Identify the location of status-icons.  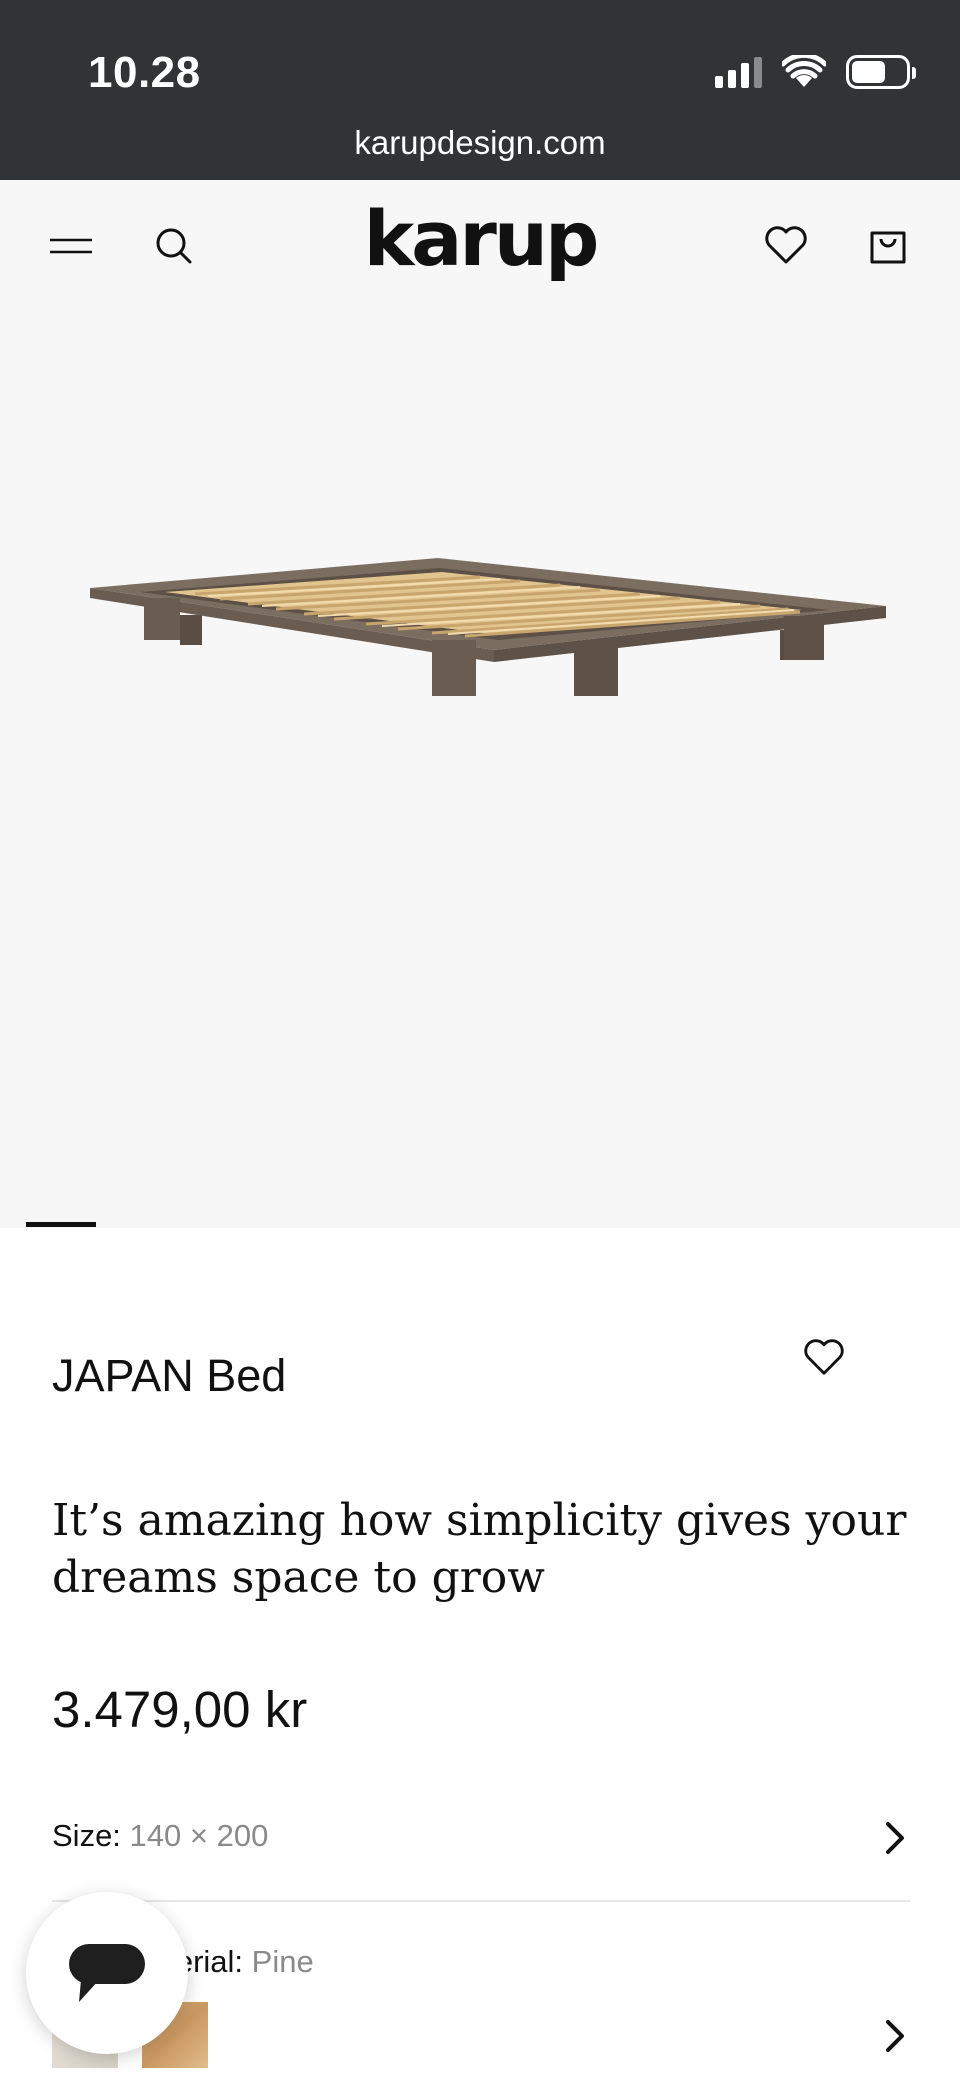
(815, 72).